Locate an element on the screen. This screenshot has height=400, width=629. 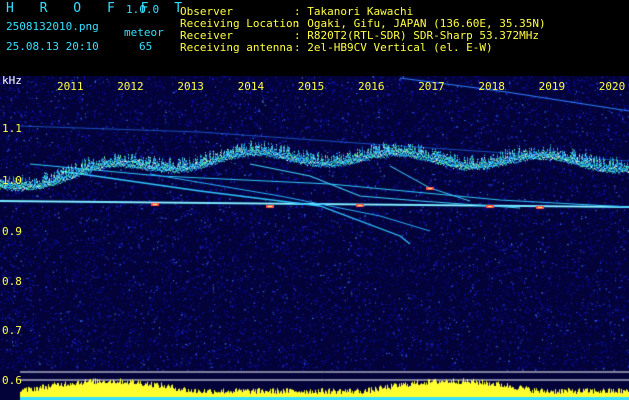
x-tick-label: 2018 is located at coordinates (491, 86).